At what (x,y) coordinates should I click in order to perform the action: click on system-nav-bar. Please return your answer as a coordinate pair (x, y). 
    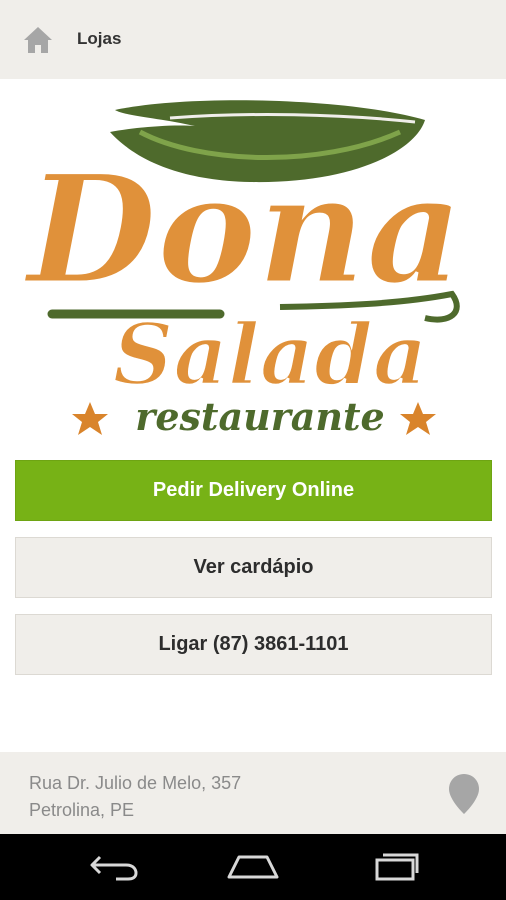
    Looking at the image, I should click on (253, 867).